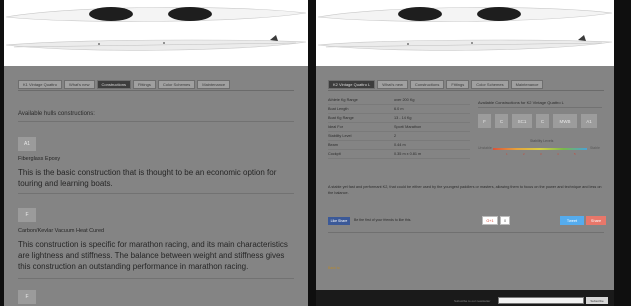  What do you see at coordinates (56, 114) in the screenshot?
I see `constructions-intro: Available hulls constructions:` at bounding box center [56, 114].